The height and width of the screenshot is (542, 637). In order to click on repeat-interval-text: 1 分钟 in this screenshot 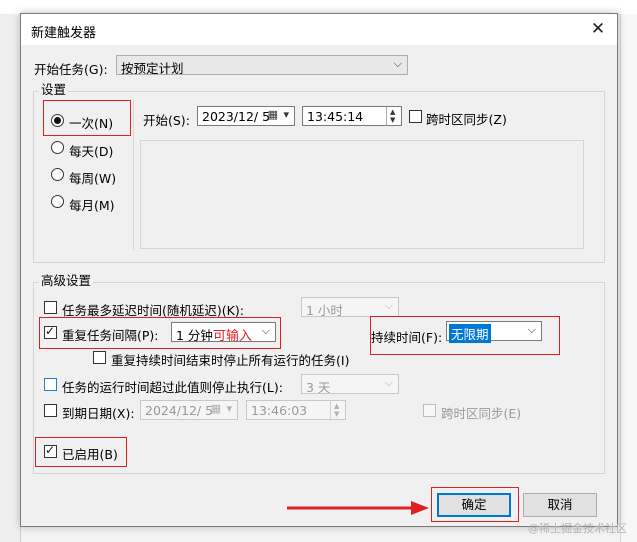, I will do `click(194, 335)`.